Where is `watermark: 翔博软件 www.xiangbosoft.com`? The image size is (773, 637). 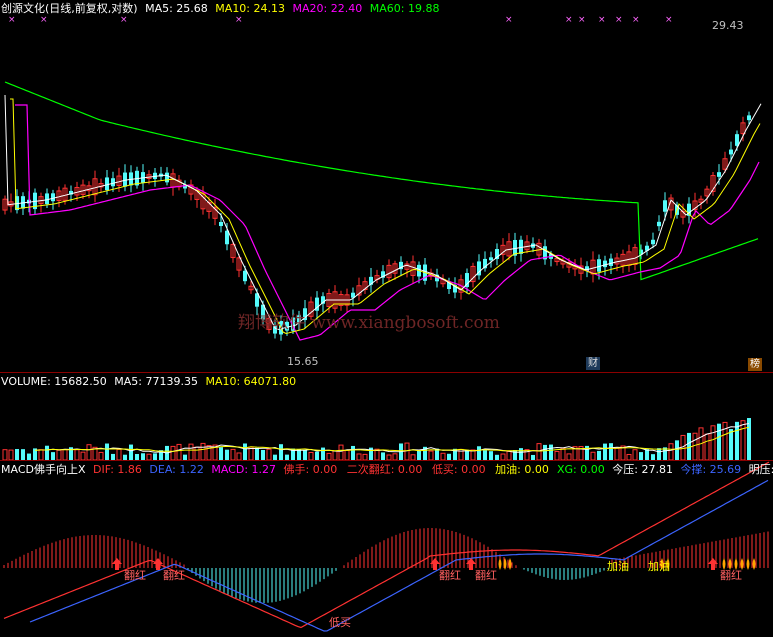
watermark: 翔博软件 www.xiangbosoft.com is located at coordinates (369, 323).